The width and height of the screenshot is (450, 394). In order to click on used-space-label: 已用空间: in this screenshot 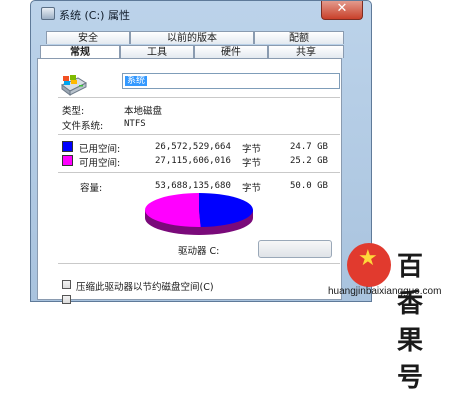, I will do `click(100, 149)`.